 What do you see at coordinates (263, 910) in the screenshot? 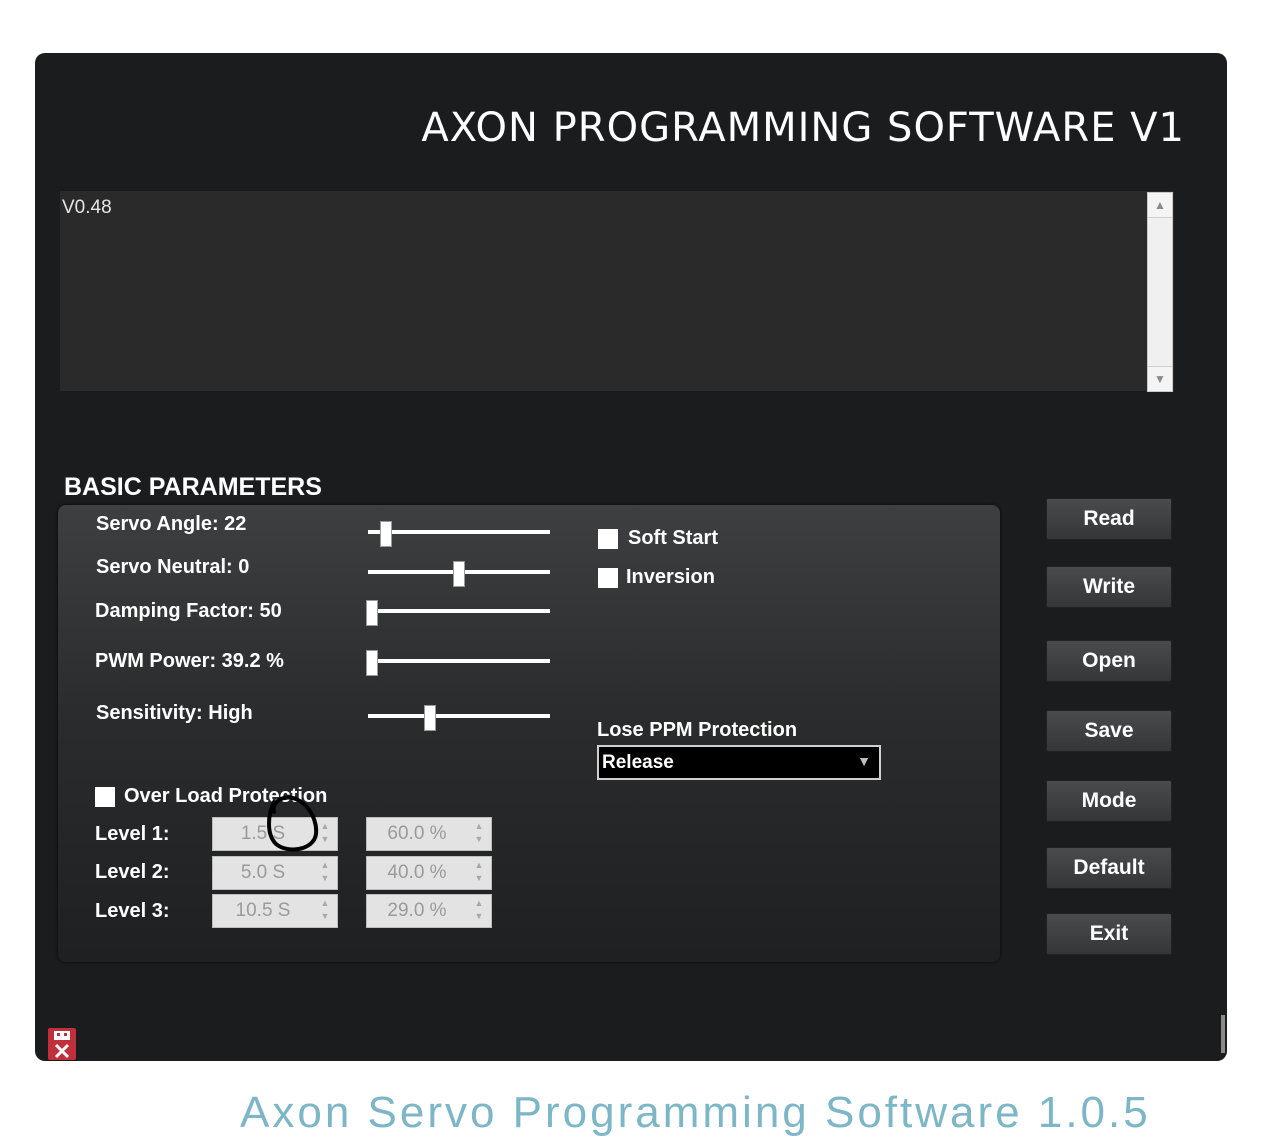
I see `spinner-value: 10.5 S` at bounding box center [263, 910].